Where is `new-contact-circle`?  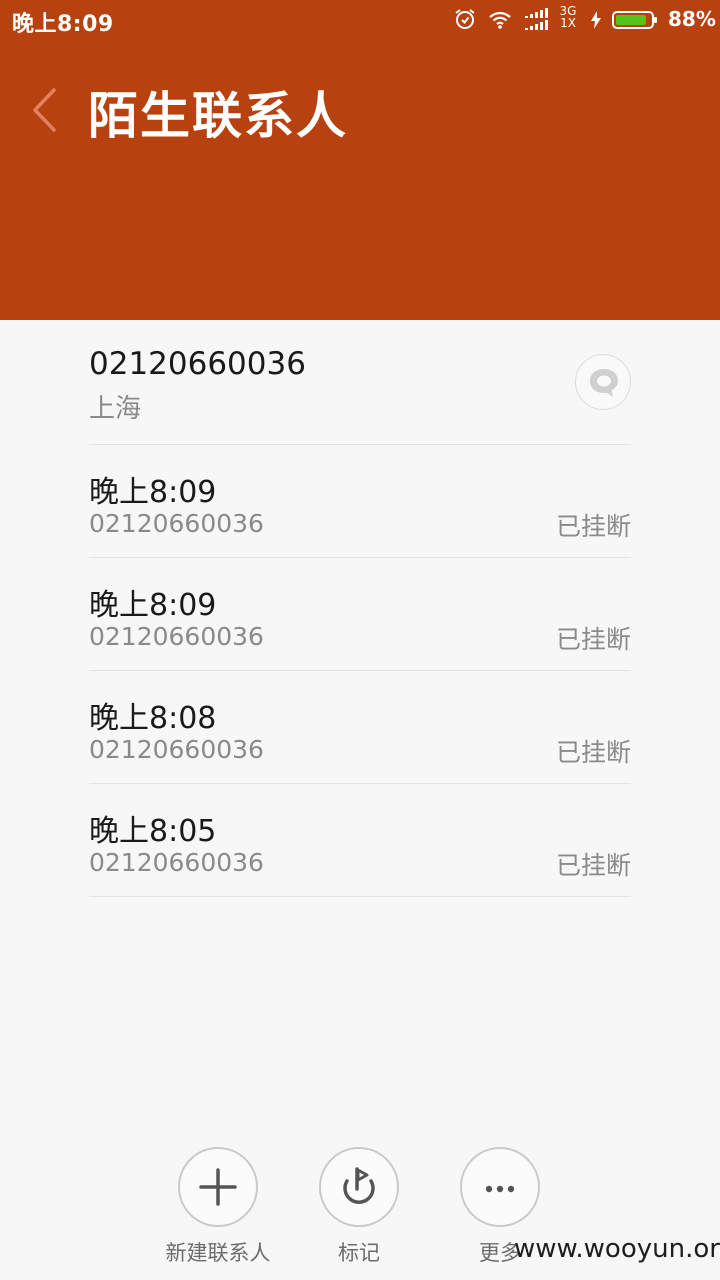
new-contact-circle is located at coordinates (218, 1187).